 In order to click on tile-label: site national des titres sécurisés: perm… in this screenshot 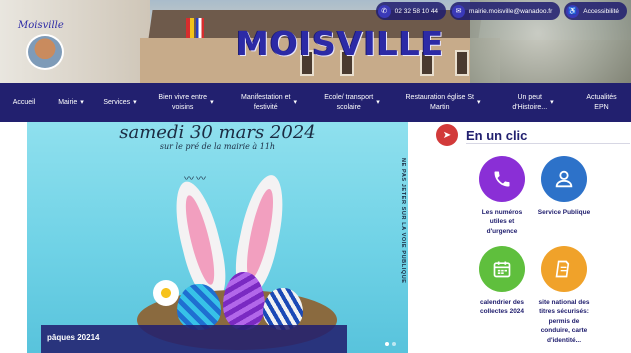, I will do `click(564, 321)`.